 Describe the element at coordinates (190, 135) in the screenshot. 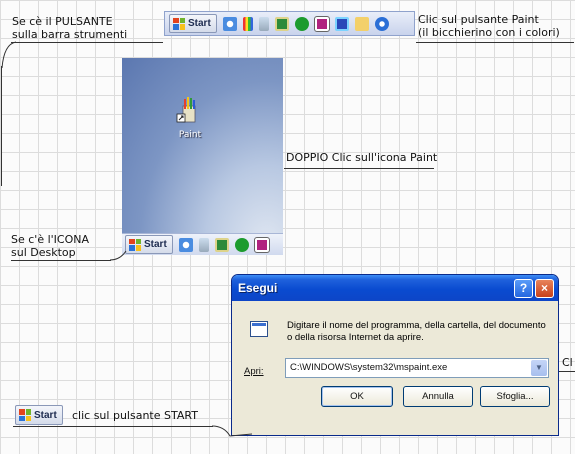

I see `paint-icon-label: Paint` at that location.